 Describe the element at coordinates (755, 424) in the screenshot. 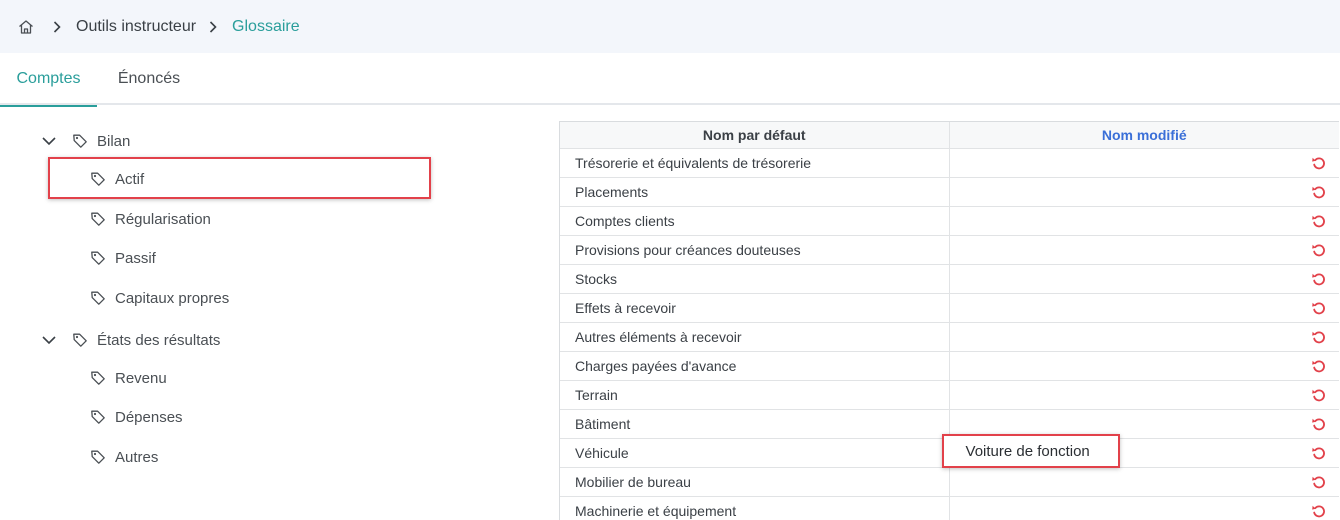

I see `default-name-cell: Bâtiment` at that location.